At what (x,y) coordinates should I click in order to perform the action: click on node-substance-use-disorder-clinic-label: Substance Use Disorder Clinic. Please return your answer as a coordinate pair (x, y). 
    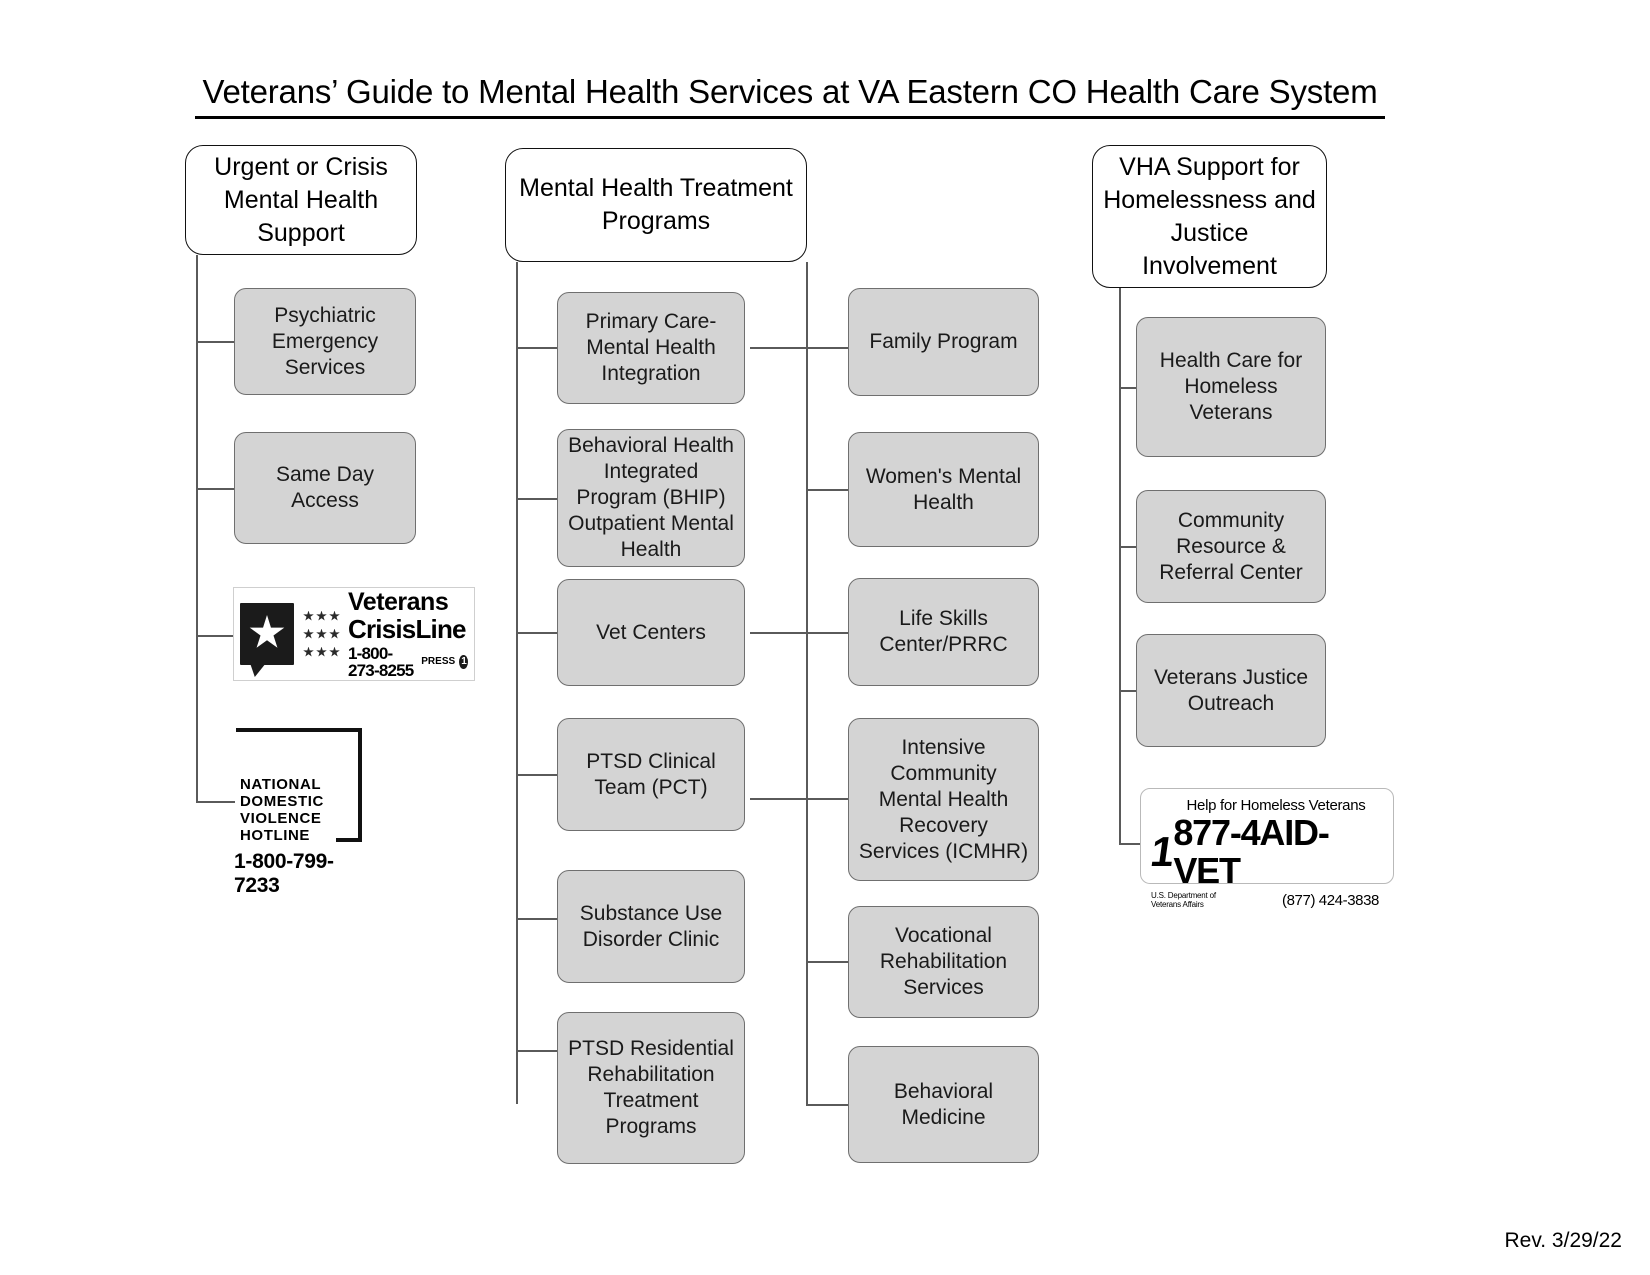
    Looking at the image, I should click on (651, 926).